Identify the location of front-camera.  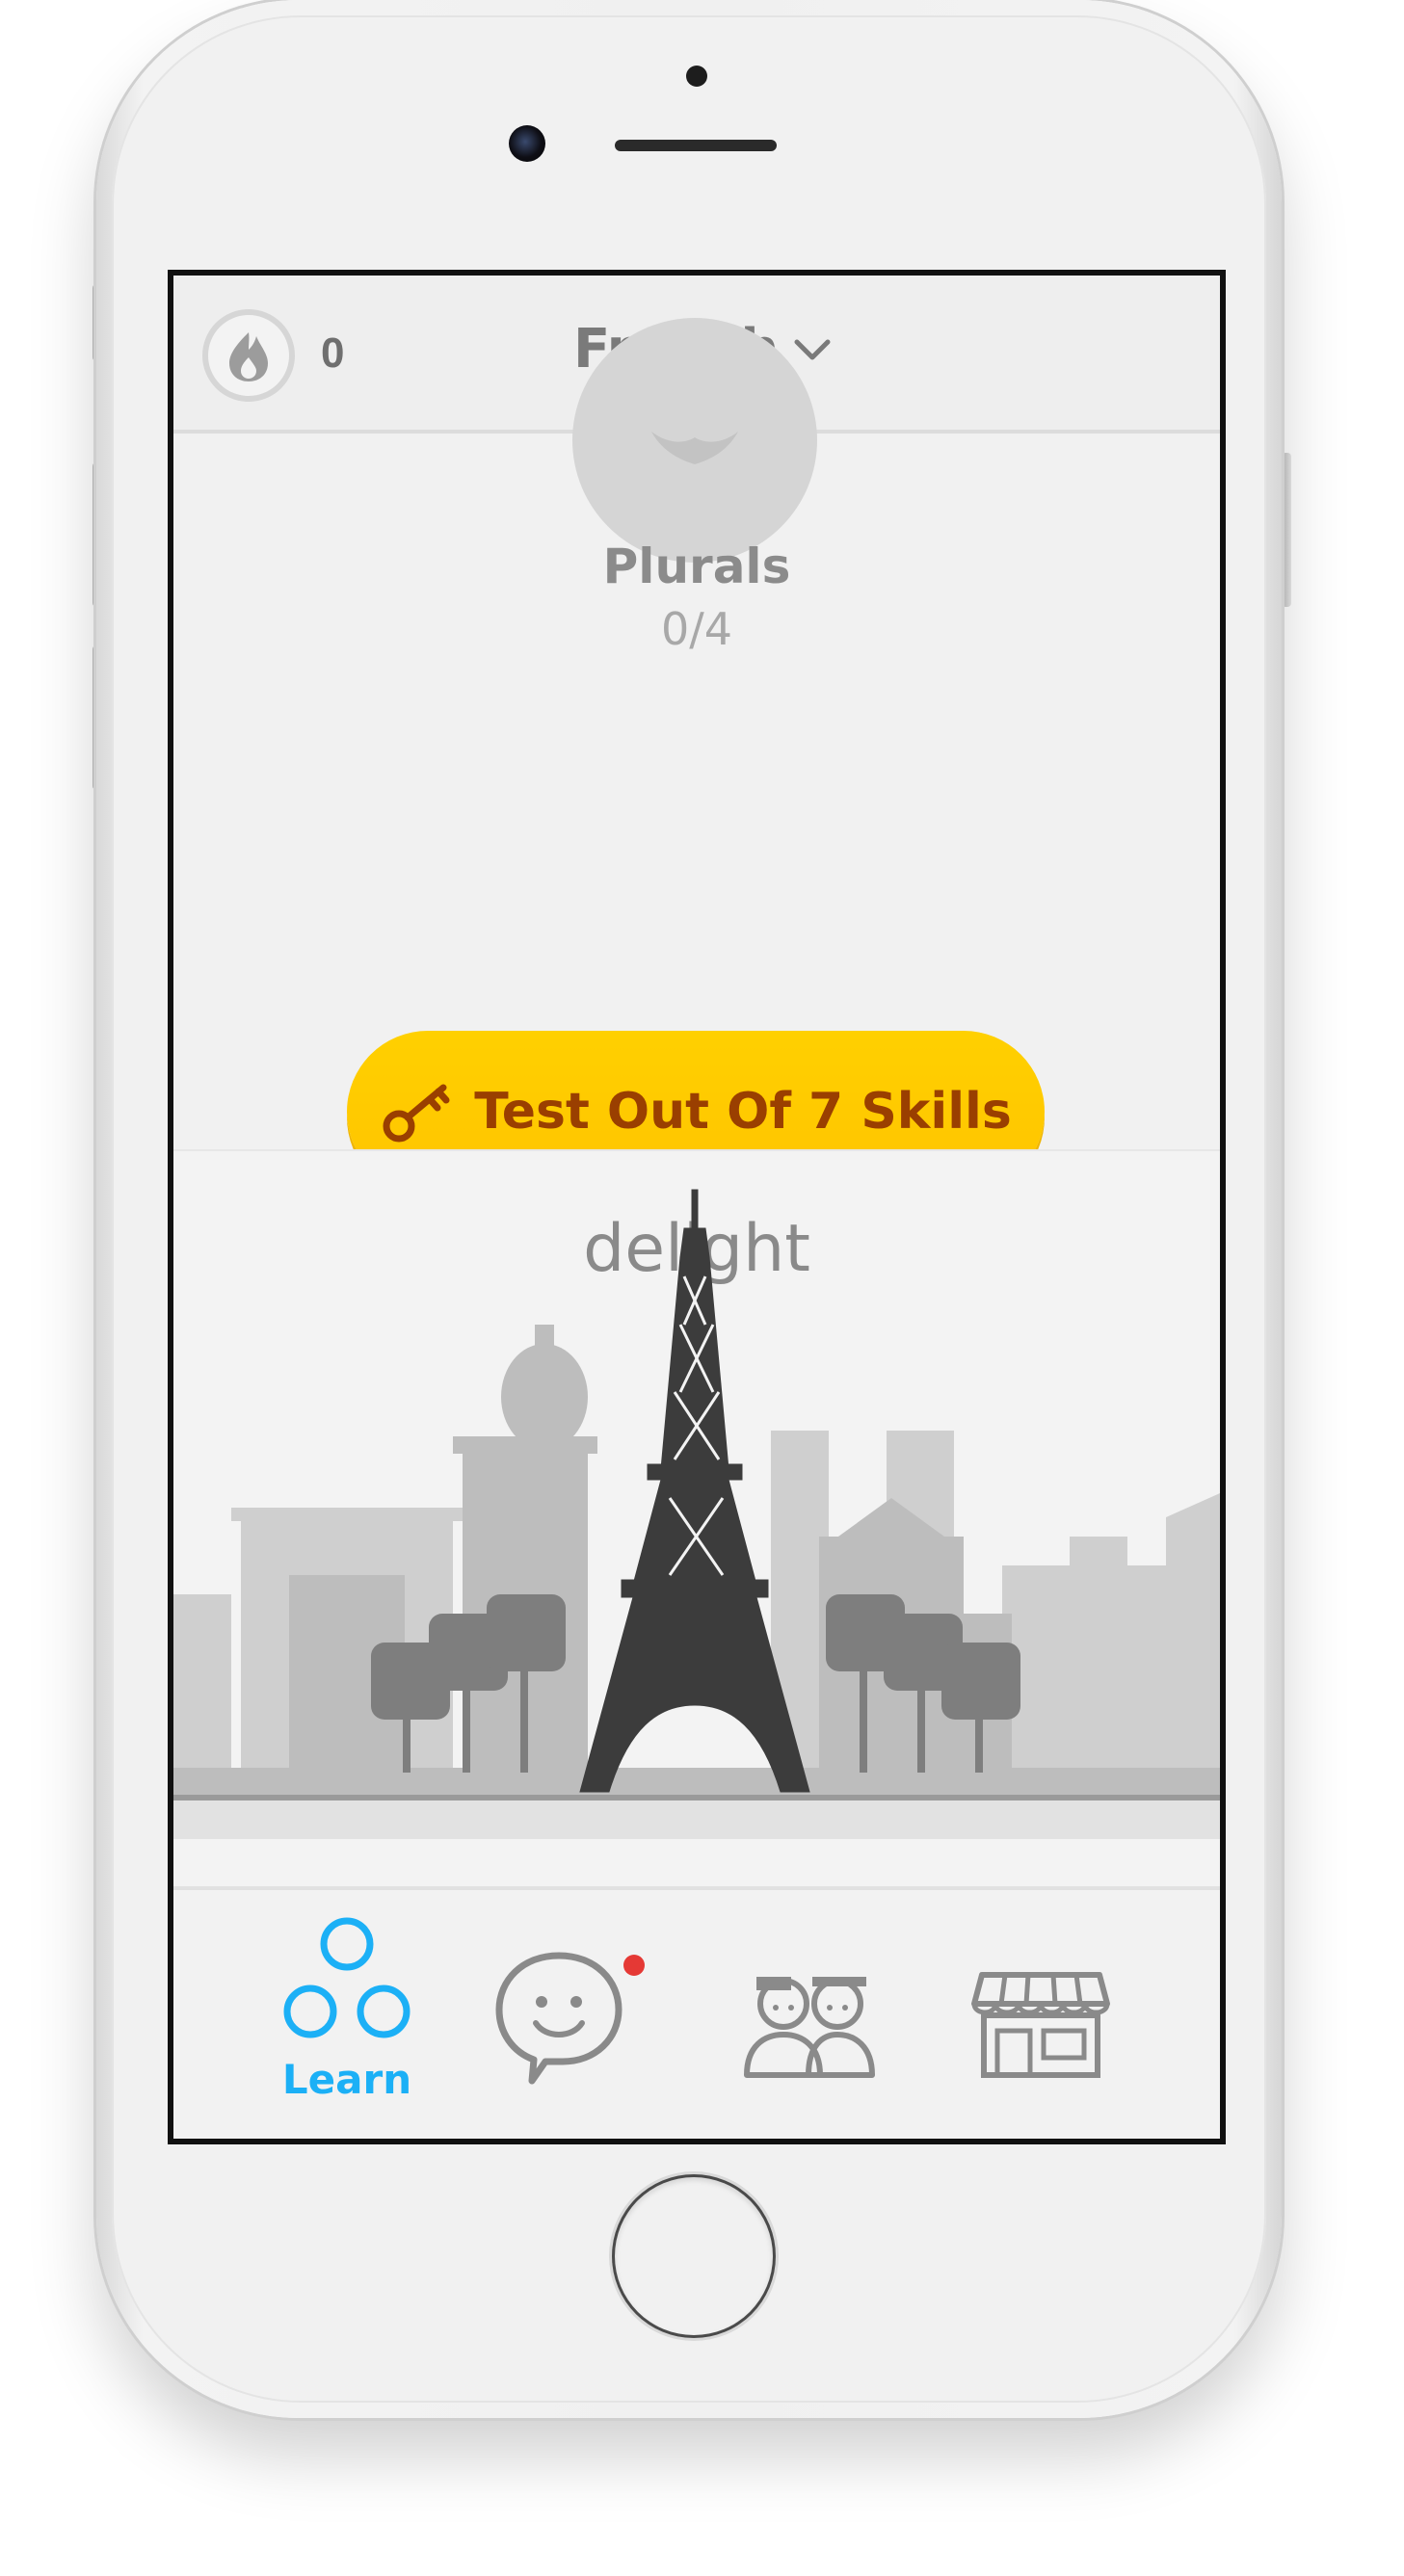
(527, 143).